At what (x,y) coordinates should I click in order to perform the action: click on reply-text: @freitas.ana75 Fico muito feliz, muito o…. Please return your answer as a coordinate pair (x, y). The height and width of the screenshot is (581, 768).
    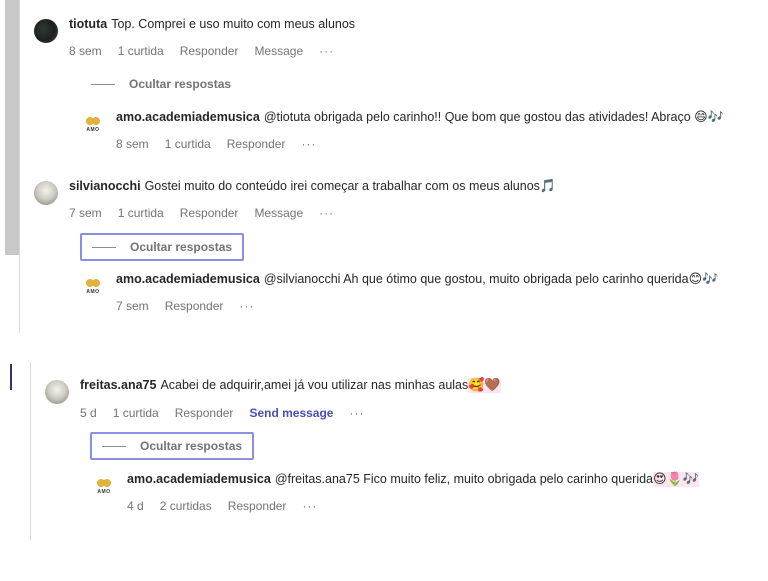
    Looking at the image, I should click on (464, 479).